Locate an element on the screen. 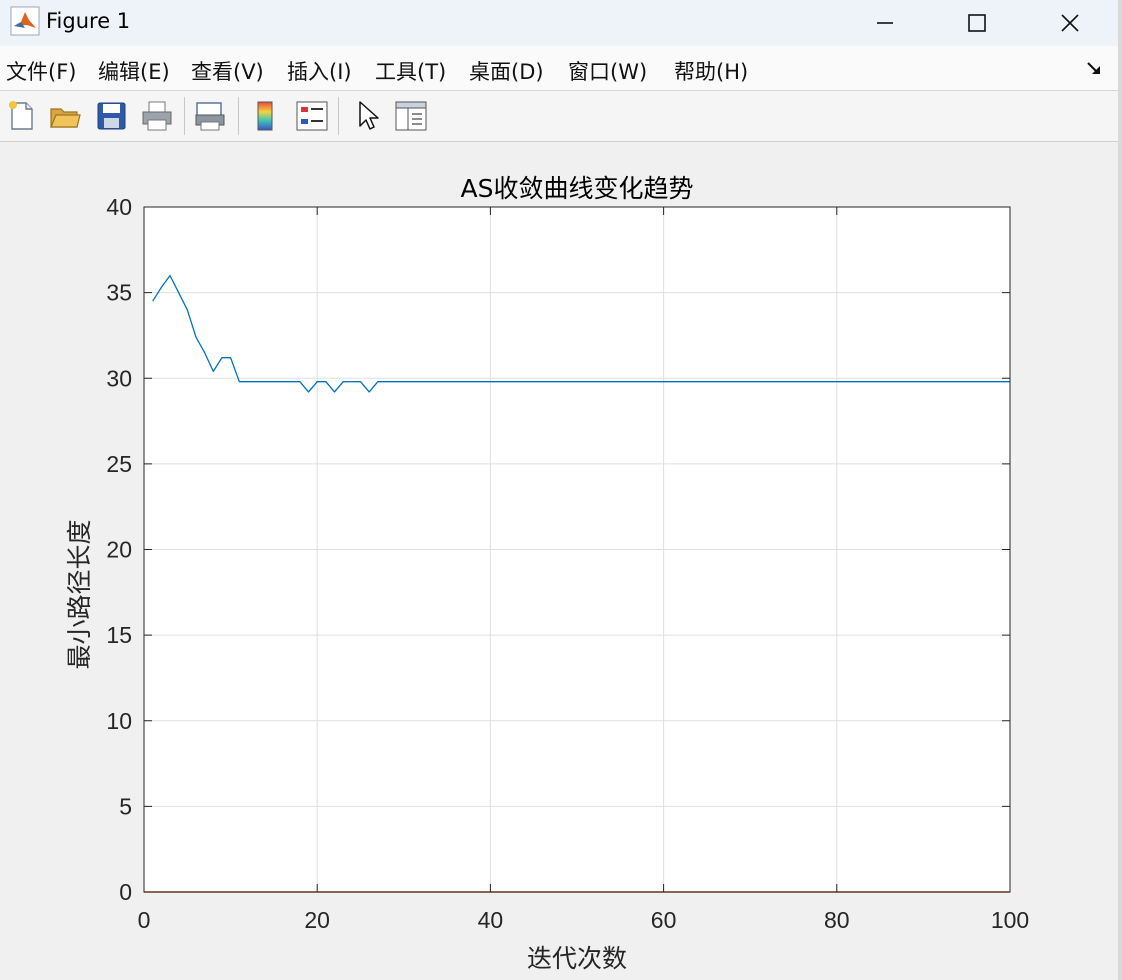  menu-desktop: 桌面(D) is located at coordinates (506, 71).